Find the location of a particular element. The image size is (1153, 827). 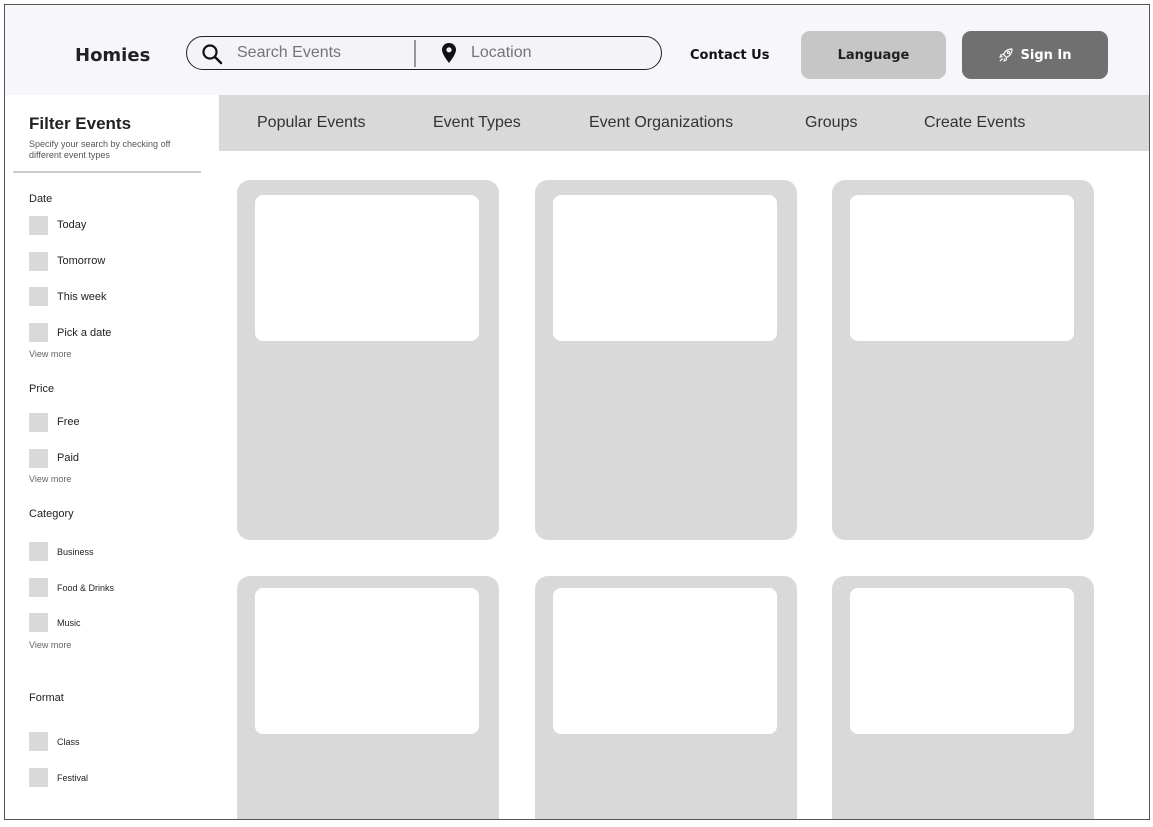

checkbox-tomorrow is located at coordinates (38, 261).